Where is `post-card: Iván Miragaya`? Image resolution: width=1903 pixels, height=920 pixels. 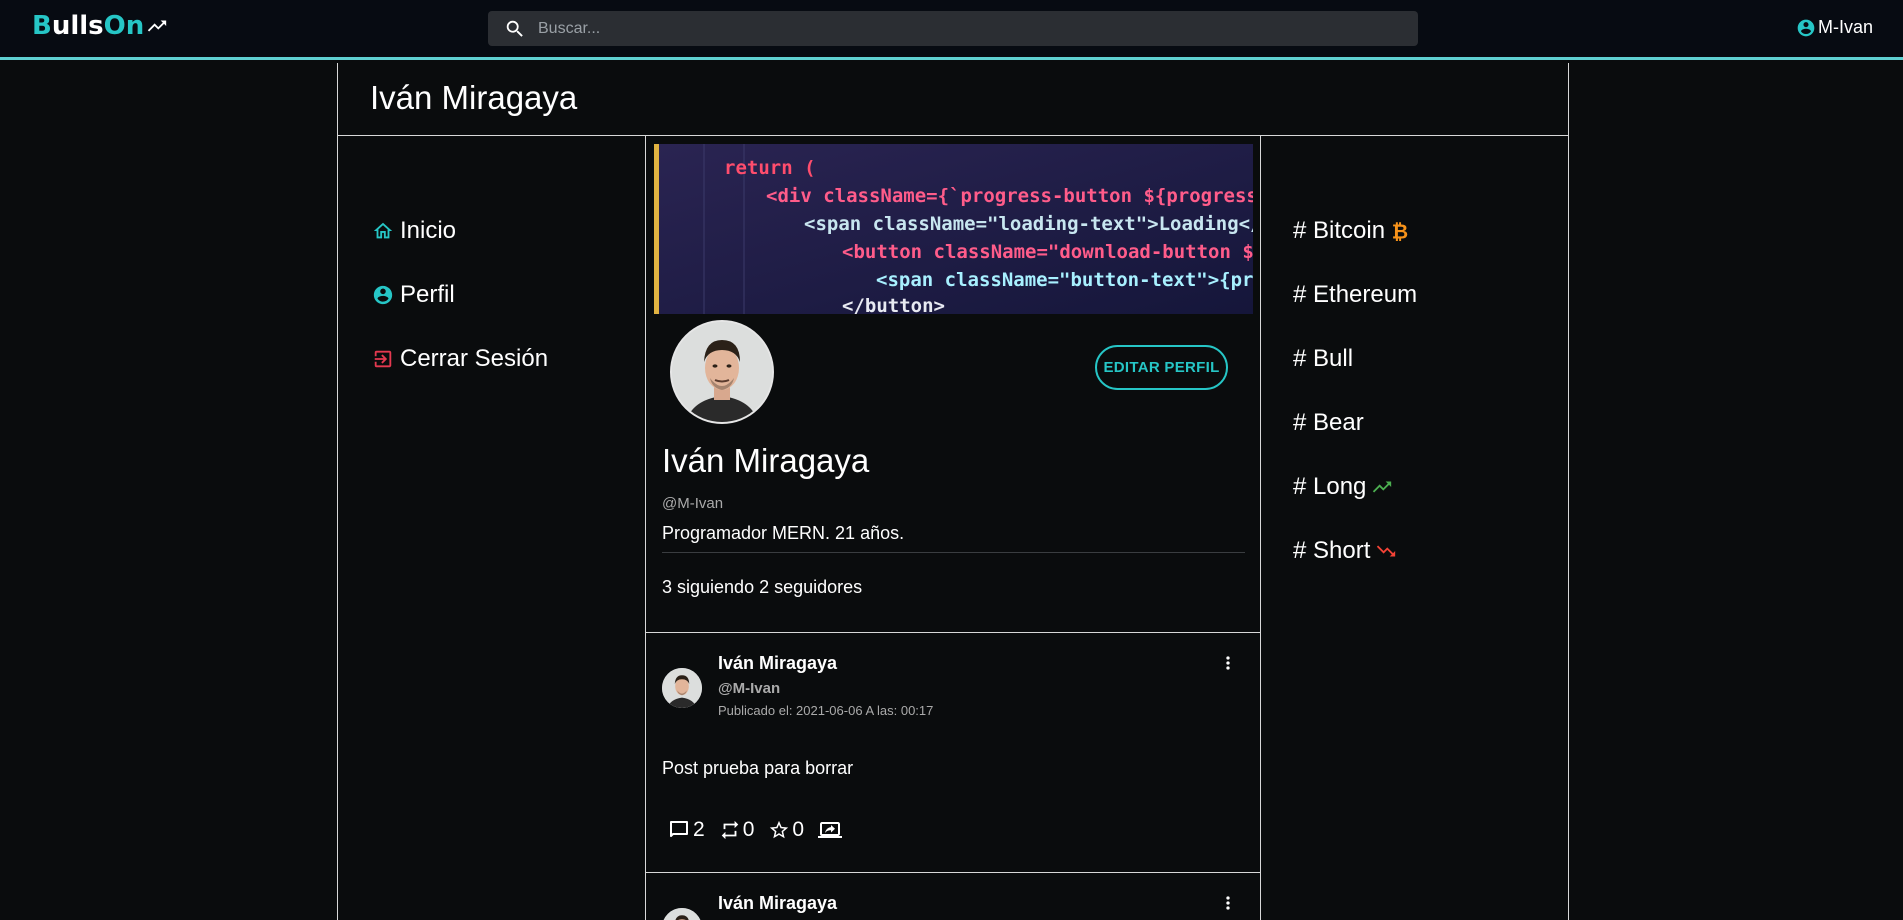
post-card: Iván Miragaya is located at coordinates (953, 896).